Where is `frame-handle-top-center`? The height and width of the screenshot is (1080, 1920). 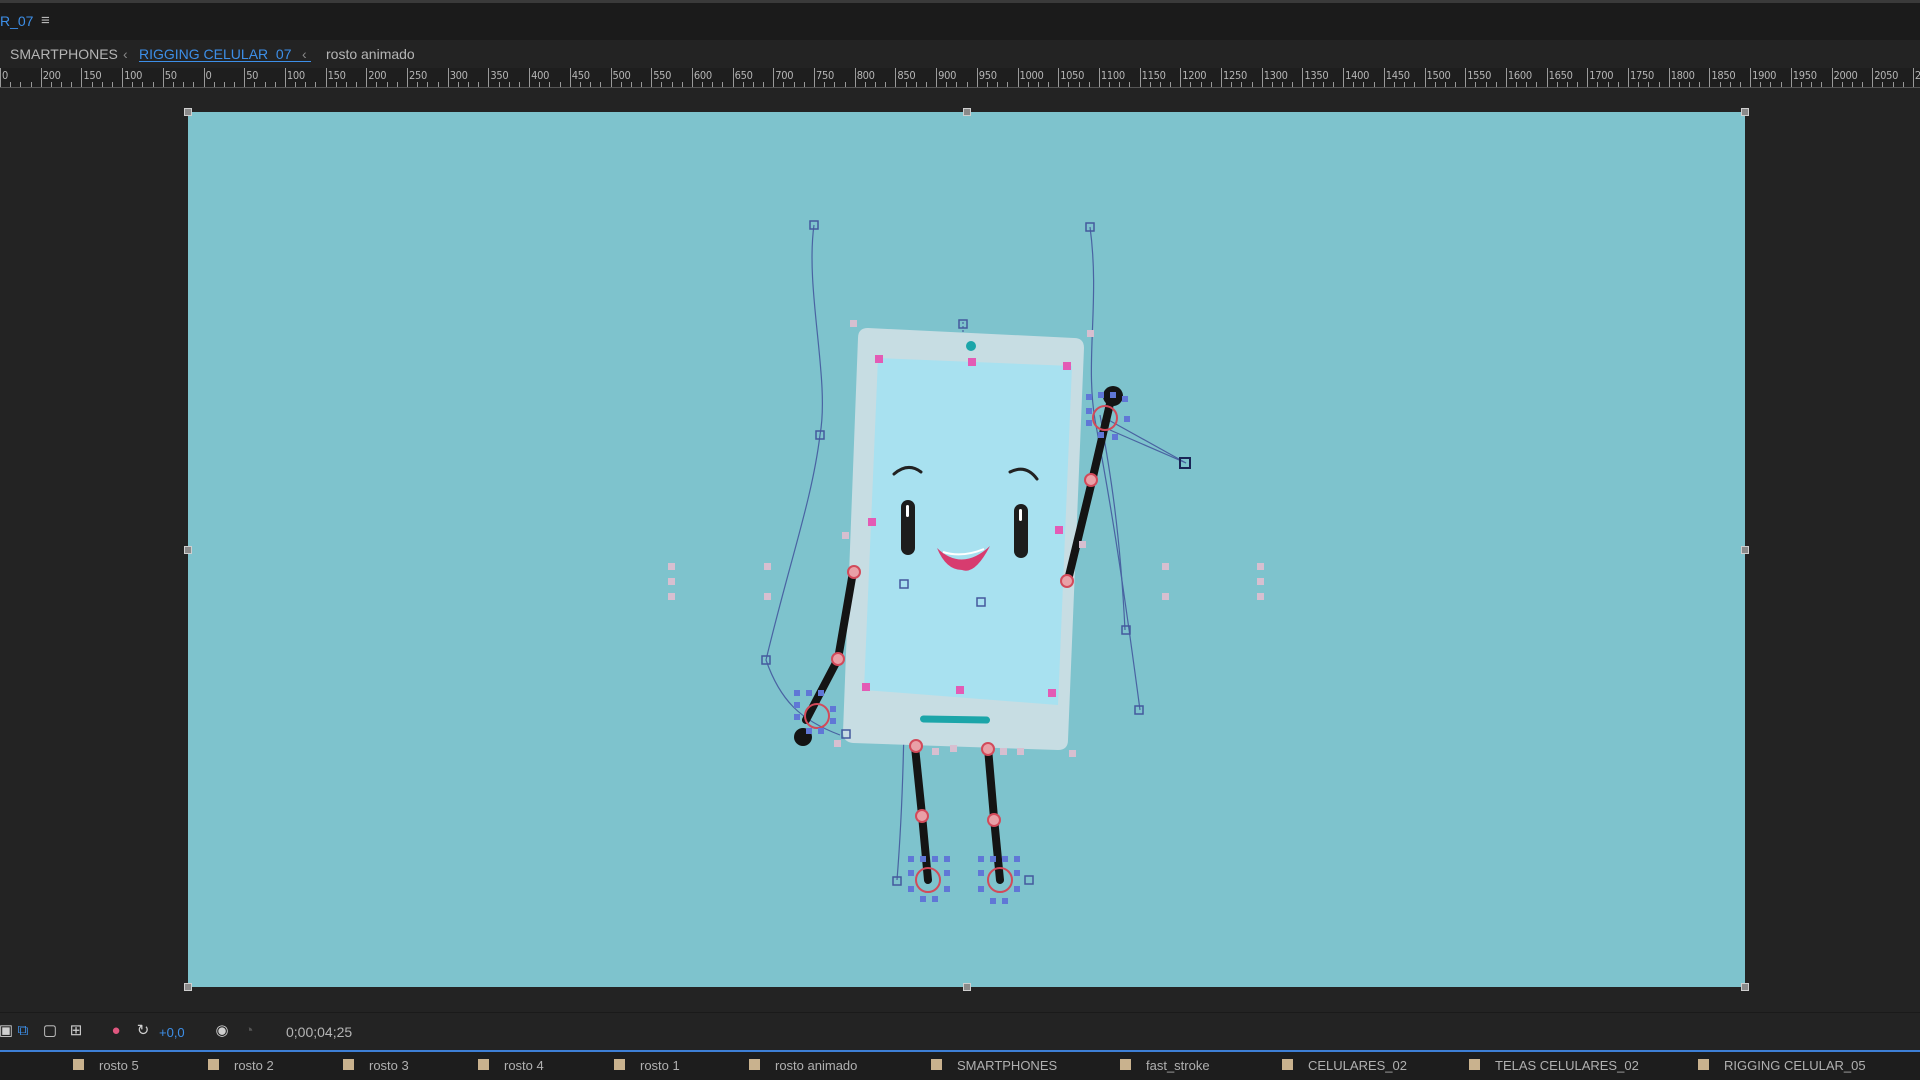
frame-handle-top-center is located at coordinates (967, 112).